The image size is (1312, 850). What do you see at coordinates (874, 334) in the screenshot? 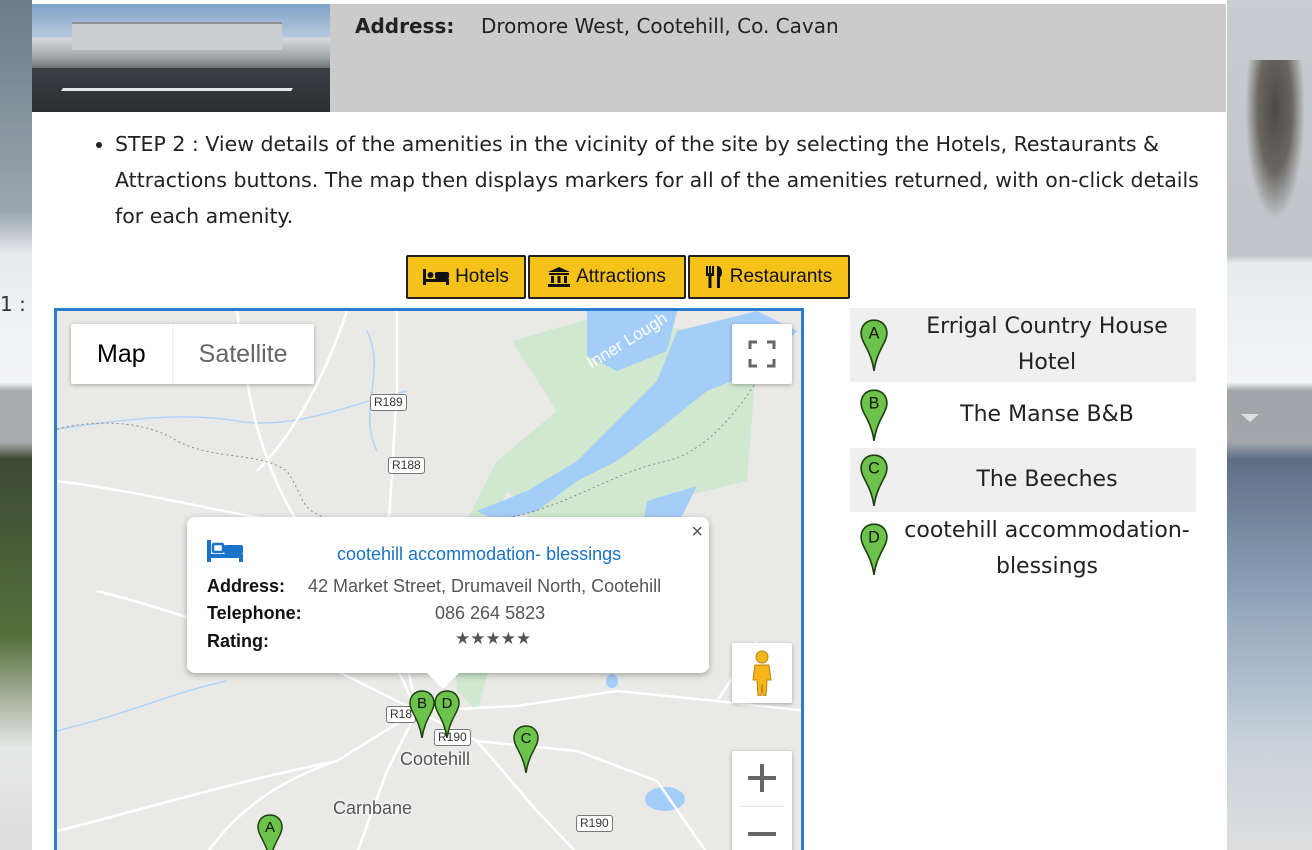
I see `marker-a-letter: A` at bounding box center [874, 334].